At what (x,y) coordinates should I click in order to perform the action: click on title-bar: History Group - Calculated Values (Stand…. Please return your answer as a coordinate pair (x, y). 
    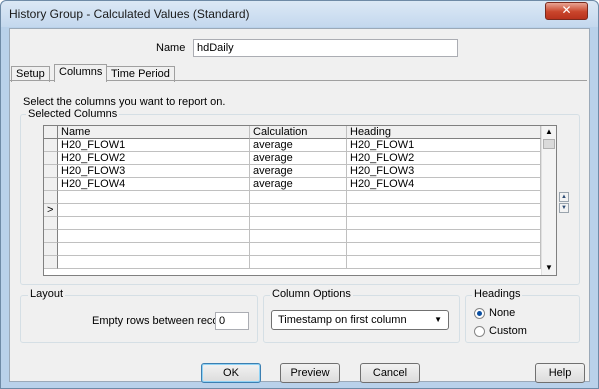
    Looking at the image, I should click on (299, 14).